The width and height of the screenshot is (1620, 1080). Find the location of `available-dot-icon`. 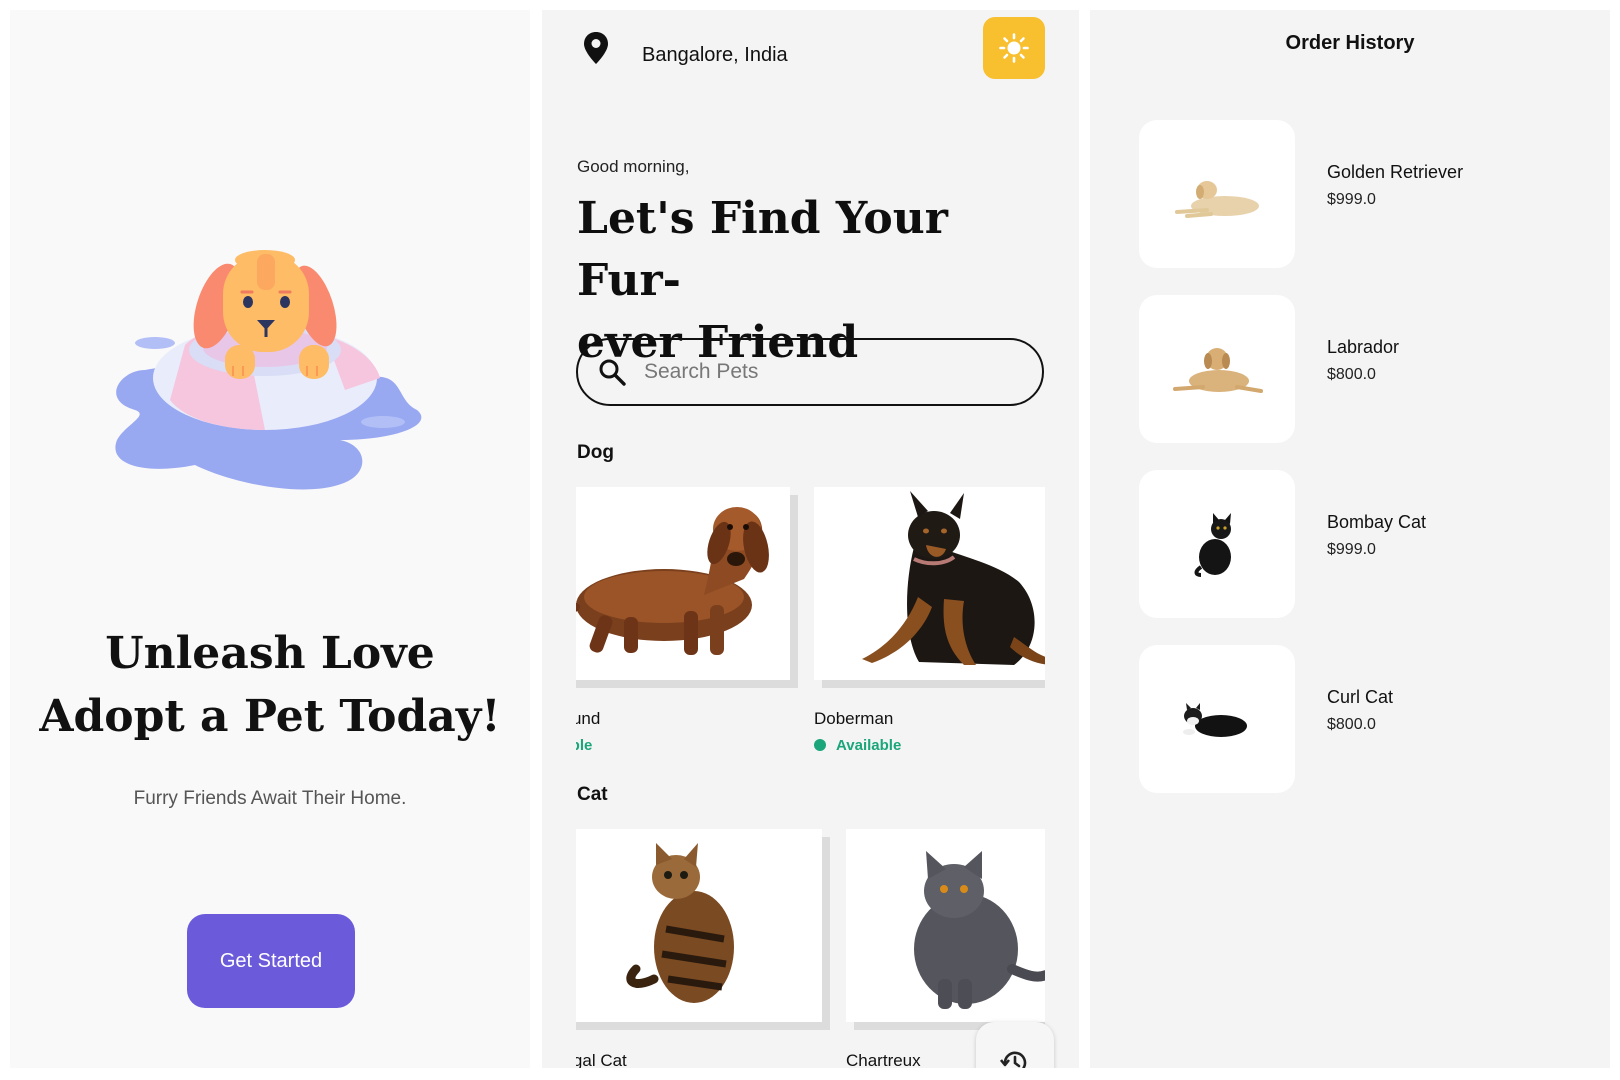

available-dot-icon is located at coordinates (820, 745).